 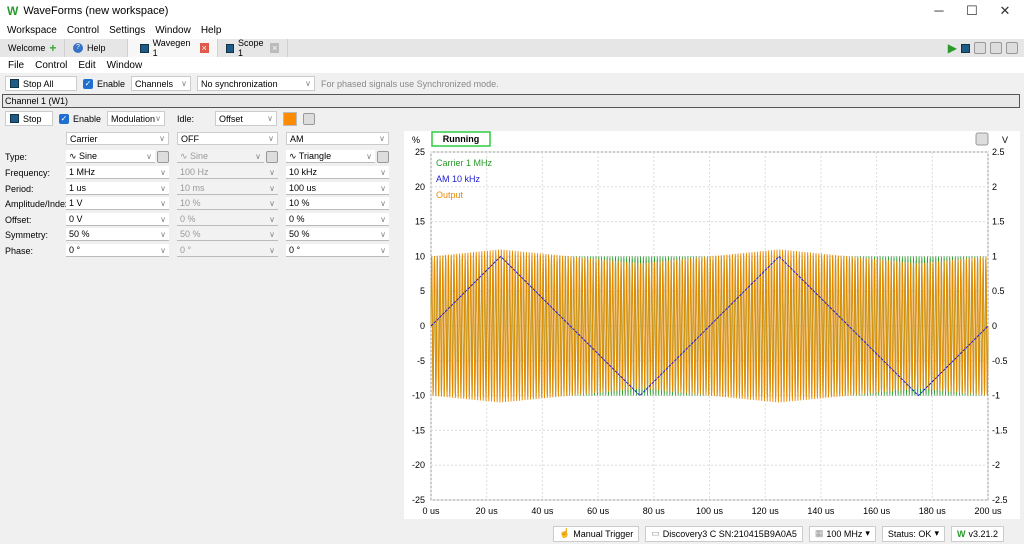 I want to click on y-left-tick-label: -5, so click(x=421, y=361).